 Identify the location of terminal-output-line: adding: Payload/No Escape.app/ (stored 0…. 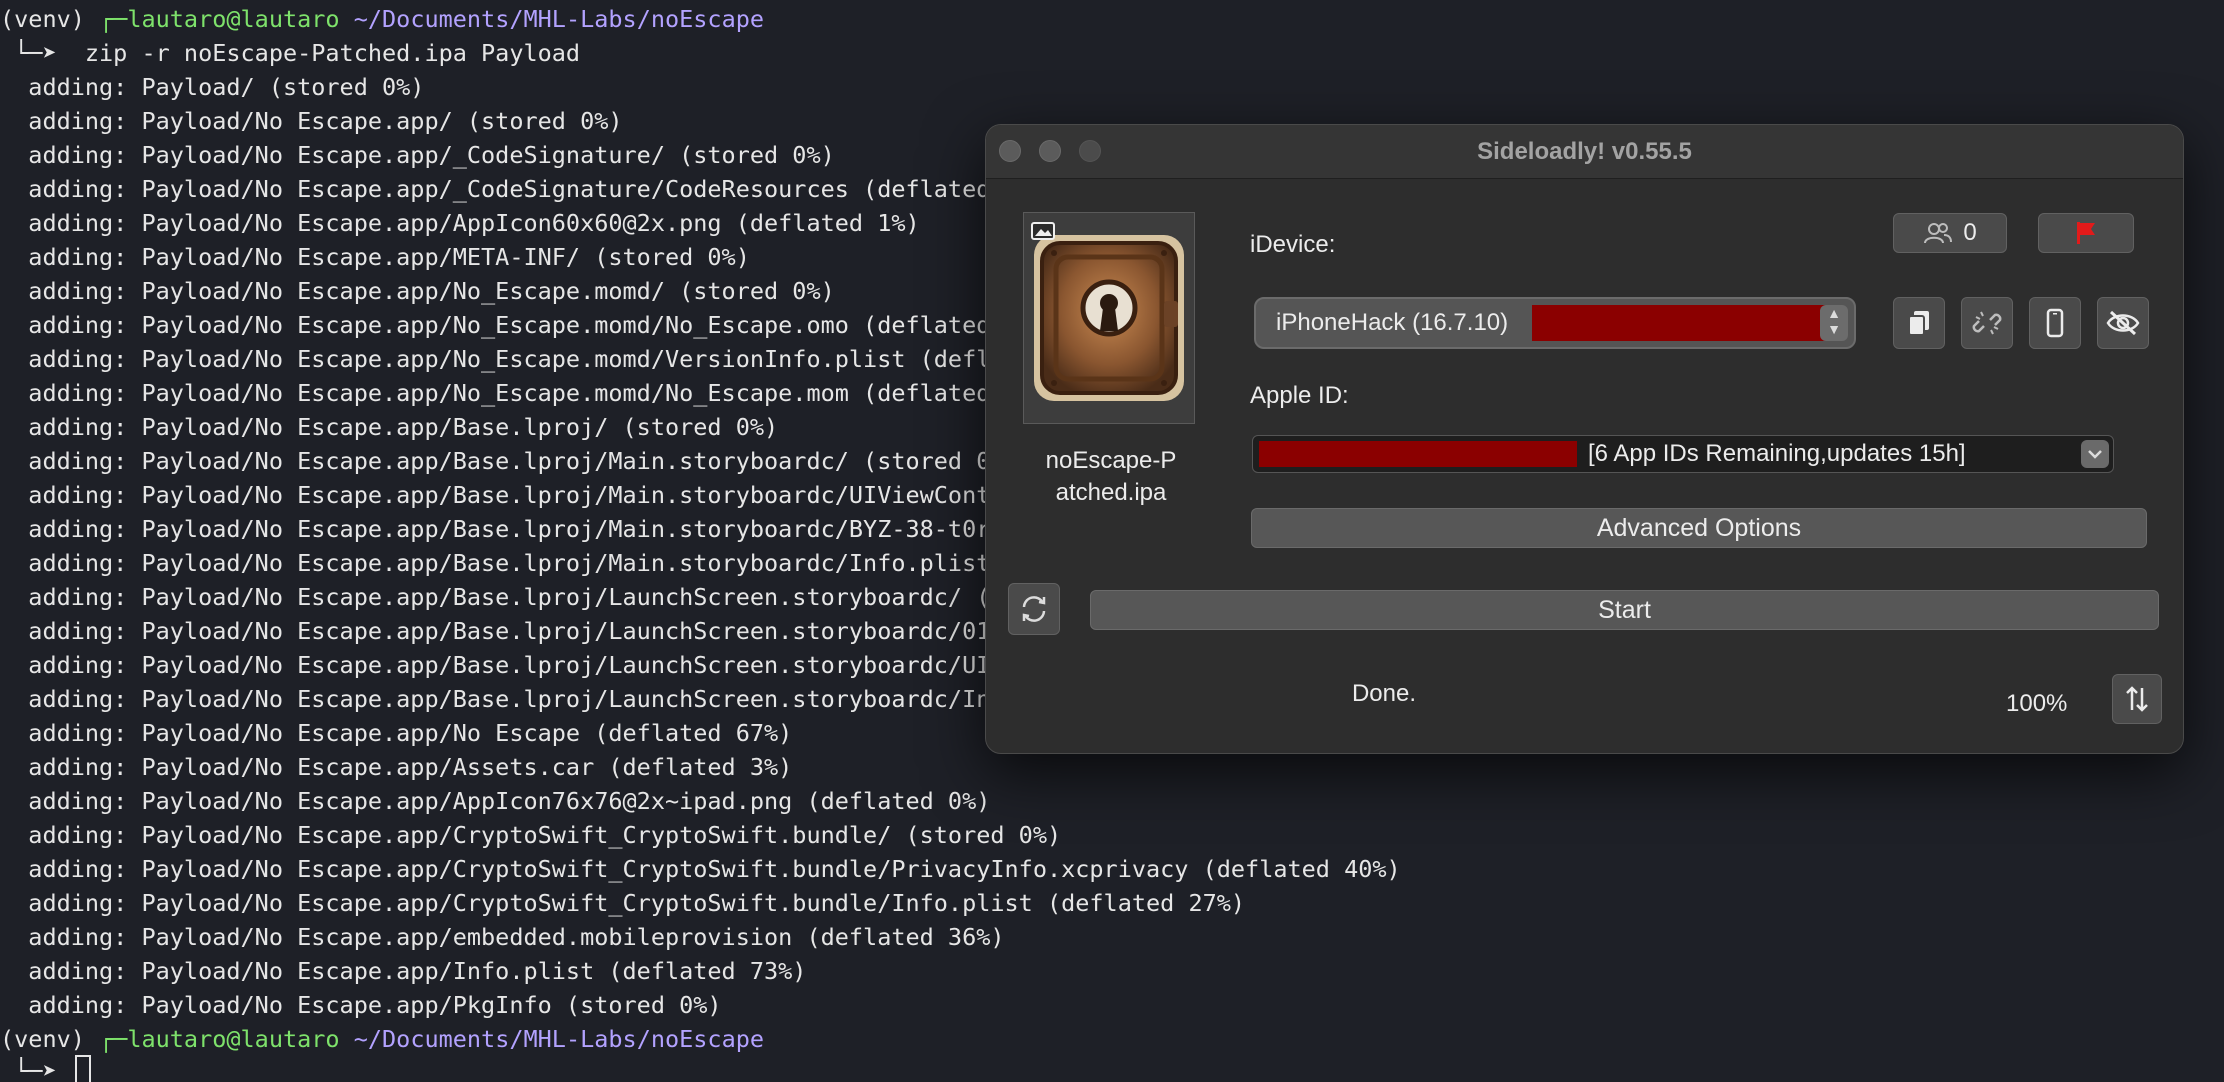
(311, 121).